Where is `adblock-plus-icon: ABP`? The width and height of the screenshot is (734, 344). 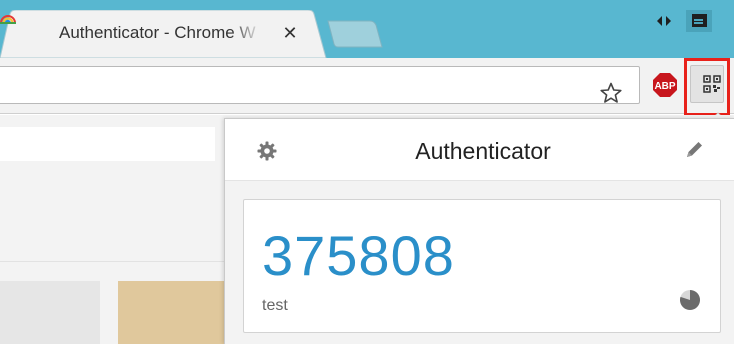
adblock-plus-icon: ABP is located at coordinates (665, 85).